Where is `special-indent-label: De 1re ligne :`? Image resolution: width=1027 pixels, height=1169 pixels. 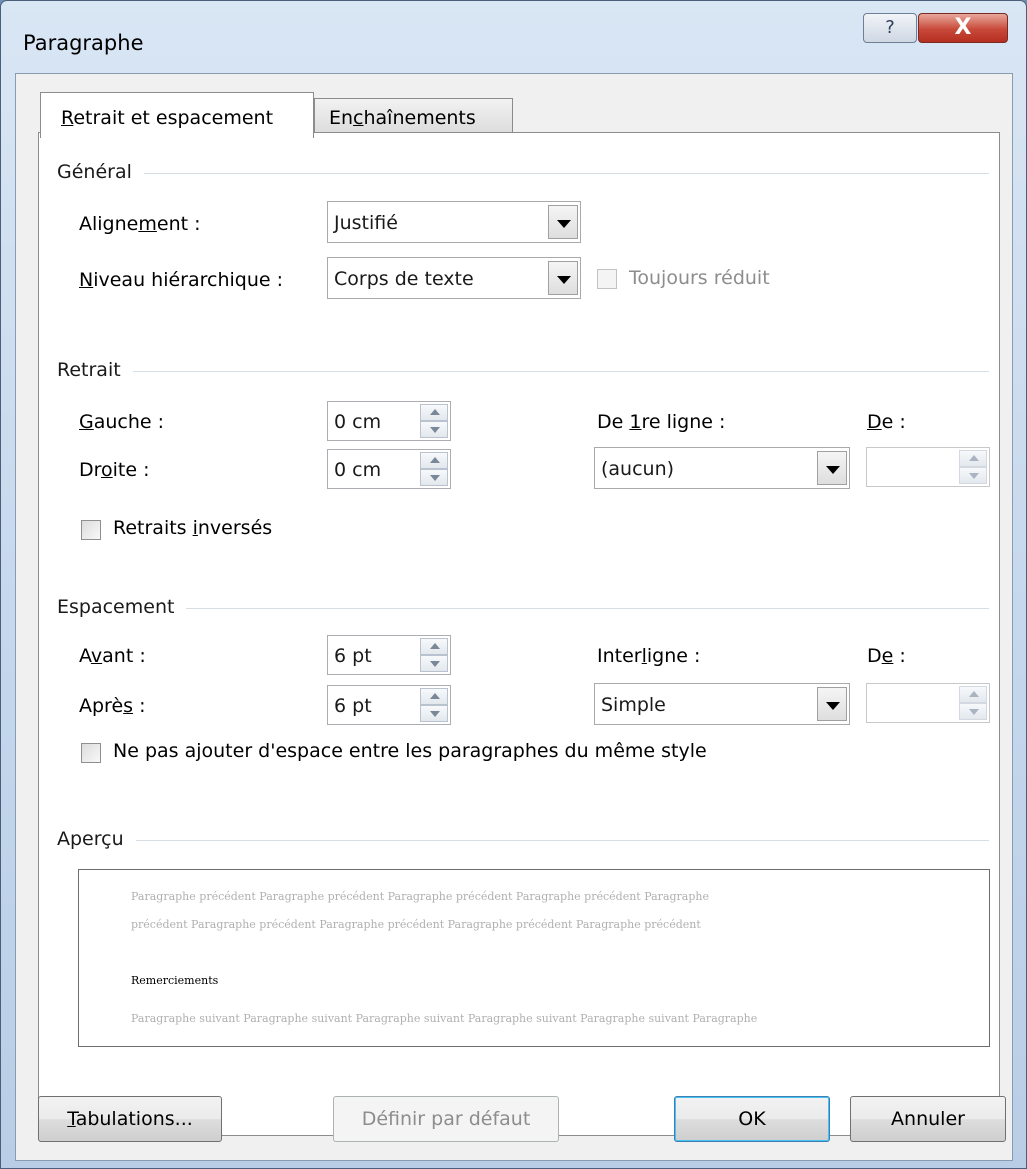 special-indent-label: De 1re ligne : is located at coordinates (661, 422).